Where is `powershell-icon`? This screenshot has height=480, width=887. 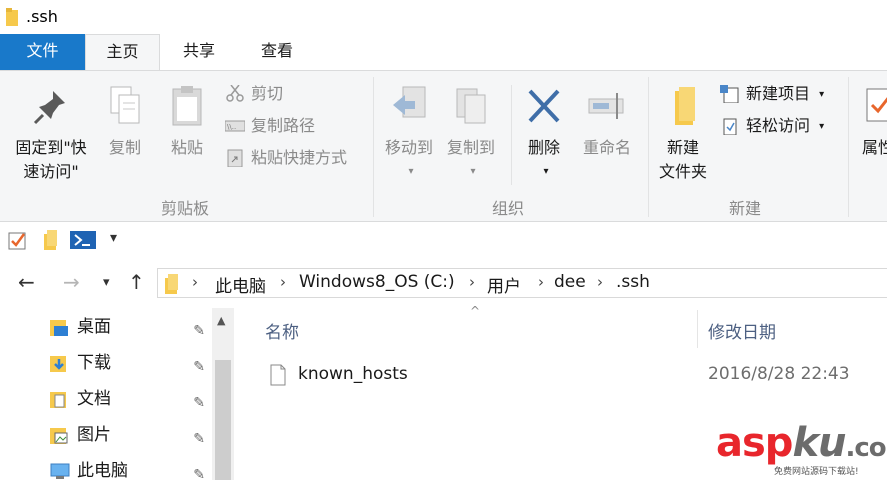 powershell-icon is located at coordinates (83, 240).